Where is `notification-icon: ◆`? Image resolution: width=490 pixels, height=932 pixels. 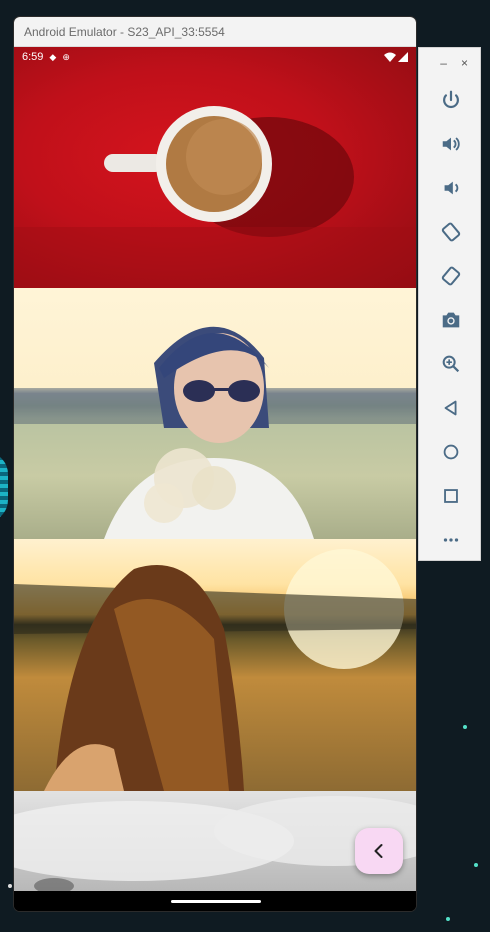 notification-icon: ◆ is located at coordinates (53, 56).